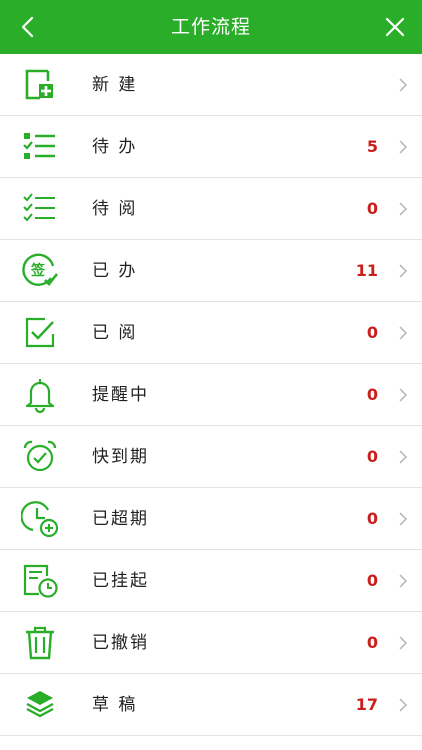  I want to click on checked-box-icon, so click(40, 333).